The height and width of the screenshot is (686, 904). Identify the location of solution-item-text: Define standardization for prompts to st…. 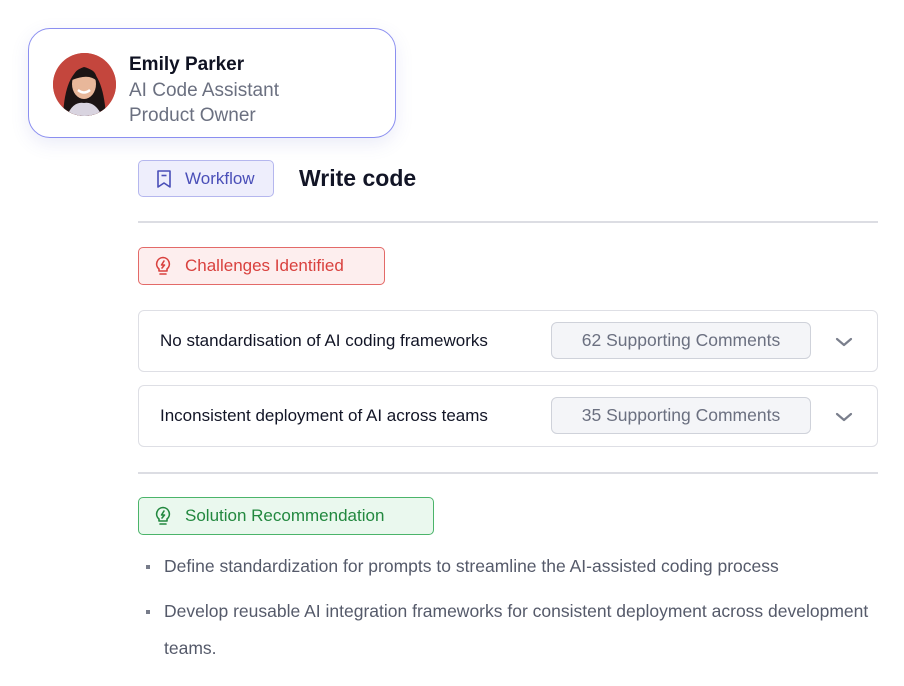
(471, 566).